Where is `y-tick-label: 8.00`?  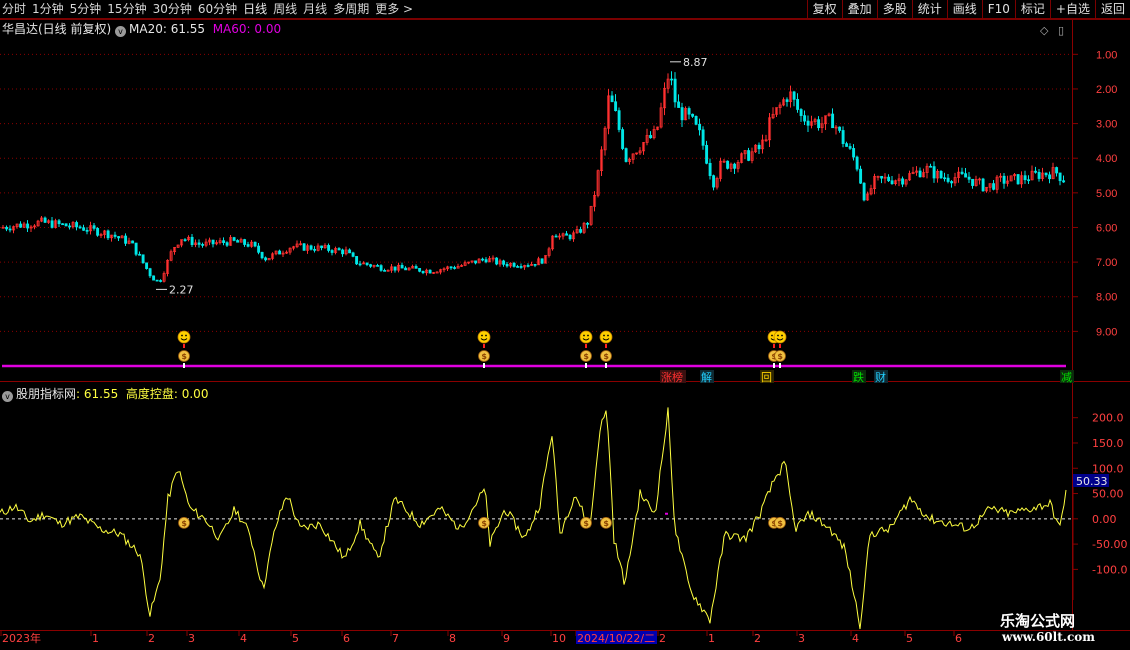 y-tick-label: 8.00 is located at coordinates (1106, 298).